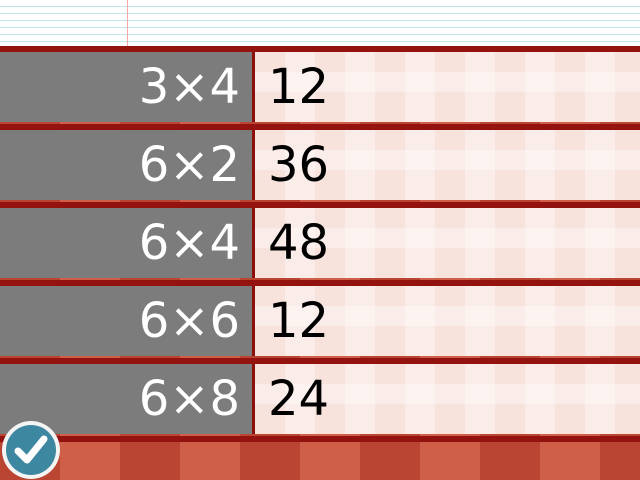  What do you see at coordinates (320, 23) in the screenshot?
I see `notebook-paper-header` at bounding box center [320, 23].